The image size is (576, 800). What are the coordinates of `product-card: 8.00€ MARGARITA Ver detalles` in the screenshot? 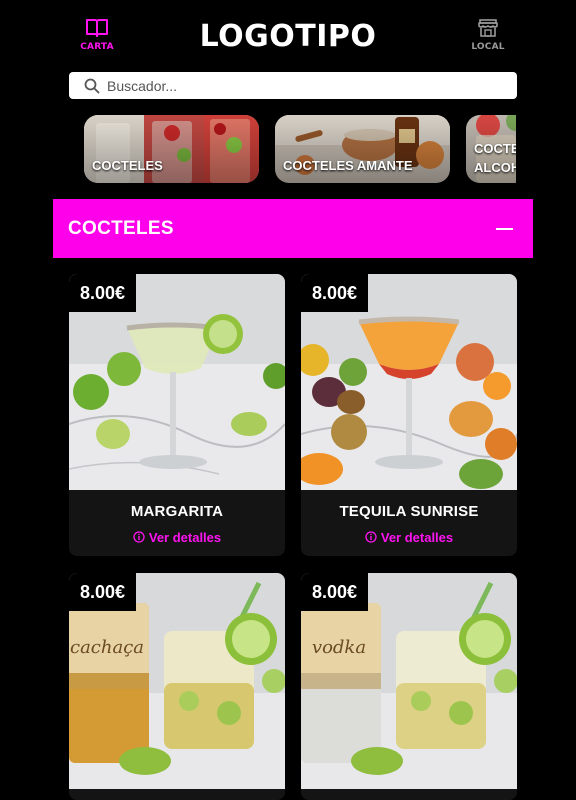 It's located at (177, 415).